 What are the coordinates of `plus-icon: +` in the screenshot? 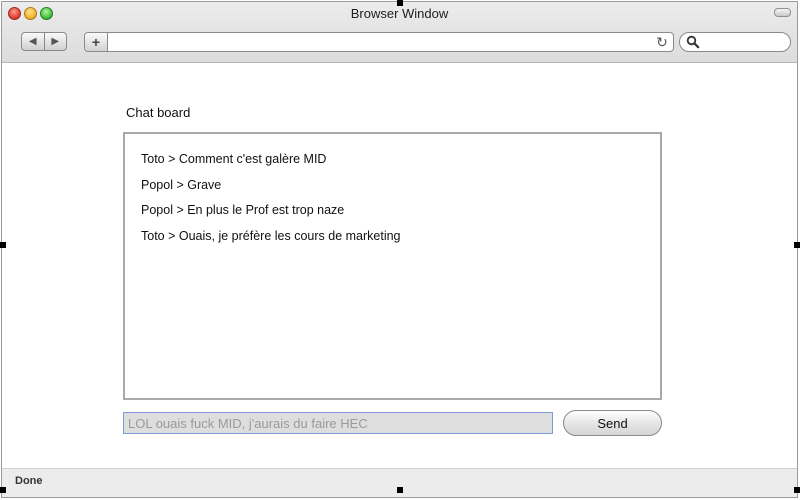 It's located at (96, 42).